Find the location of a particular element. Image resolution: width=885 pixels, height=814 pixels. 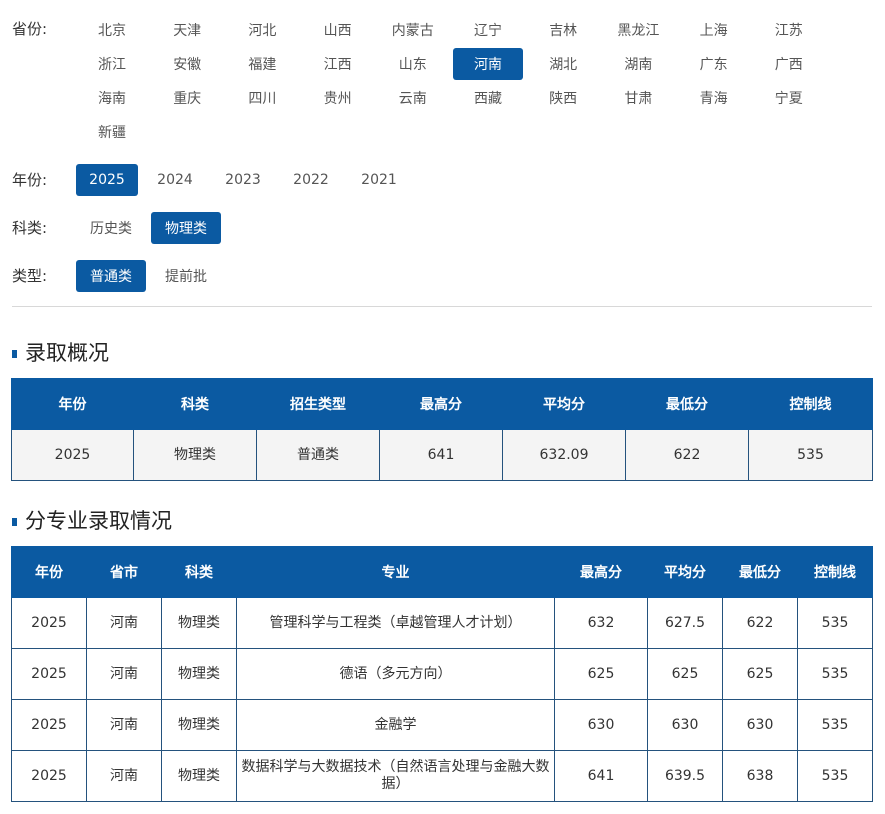

overview-header-0: 年份 is located at coordinates (72, 404).